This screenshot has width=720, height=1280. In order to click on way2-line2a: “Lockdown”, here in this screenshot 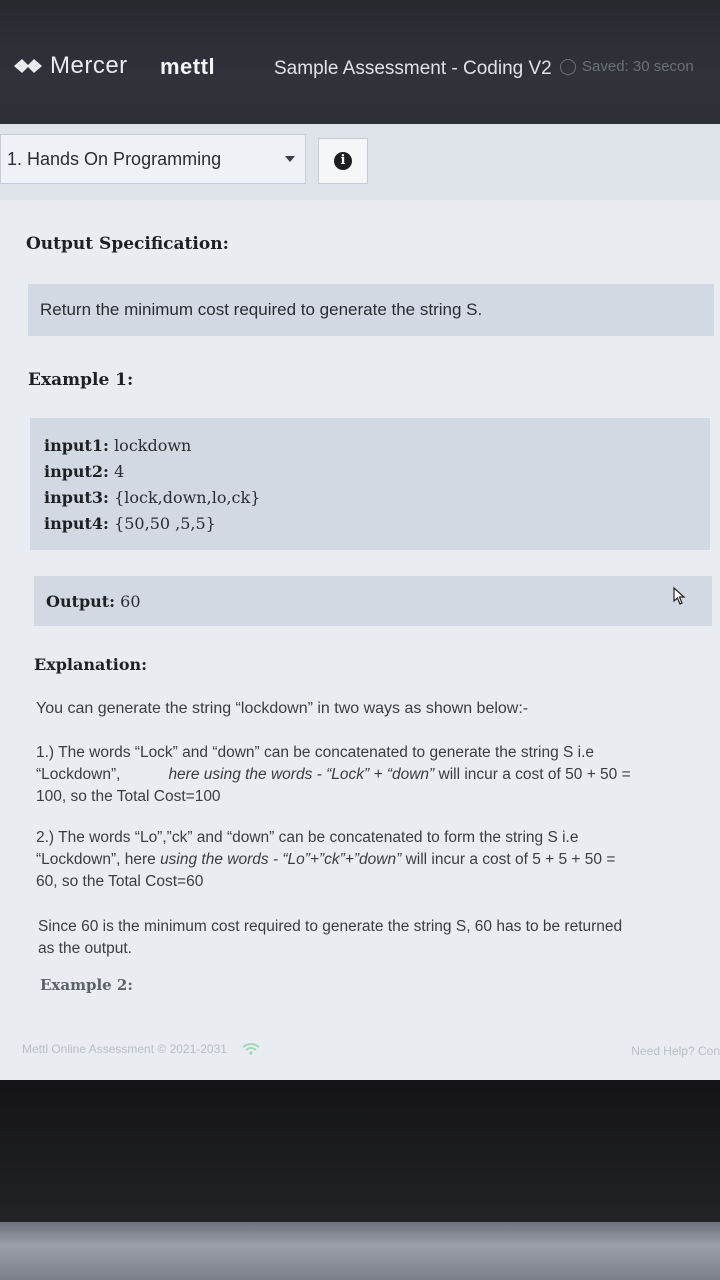, I will do `click(98, 859)`.